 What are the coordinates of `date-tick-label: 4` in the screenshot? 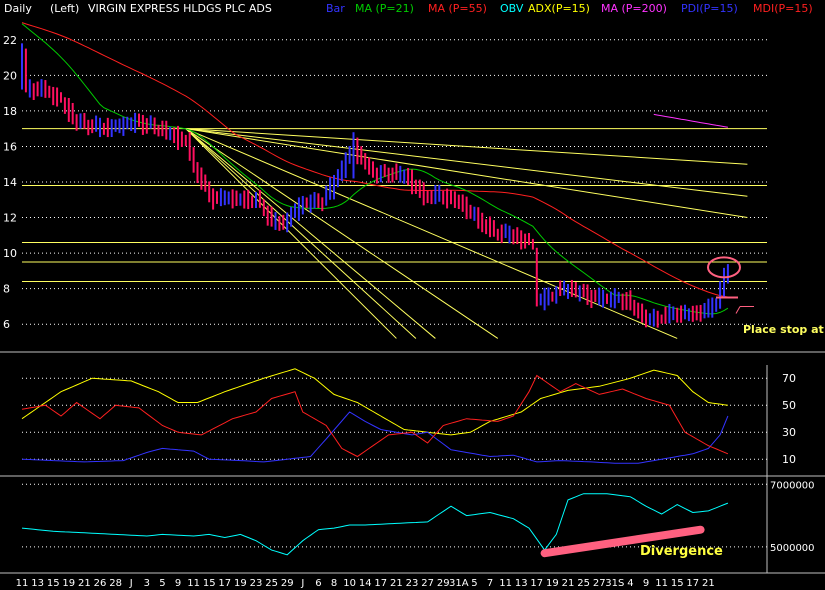 It's located at (630, 583).